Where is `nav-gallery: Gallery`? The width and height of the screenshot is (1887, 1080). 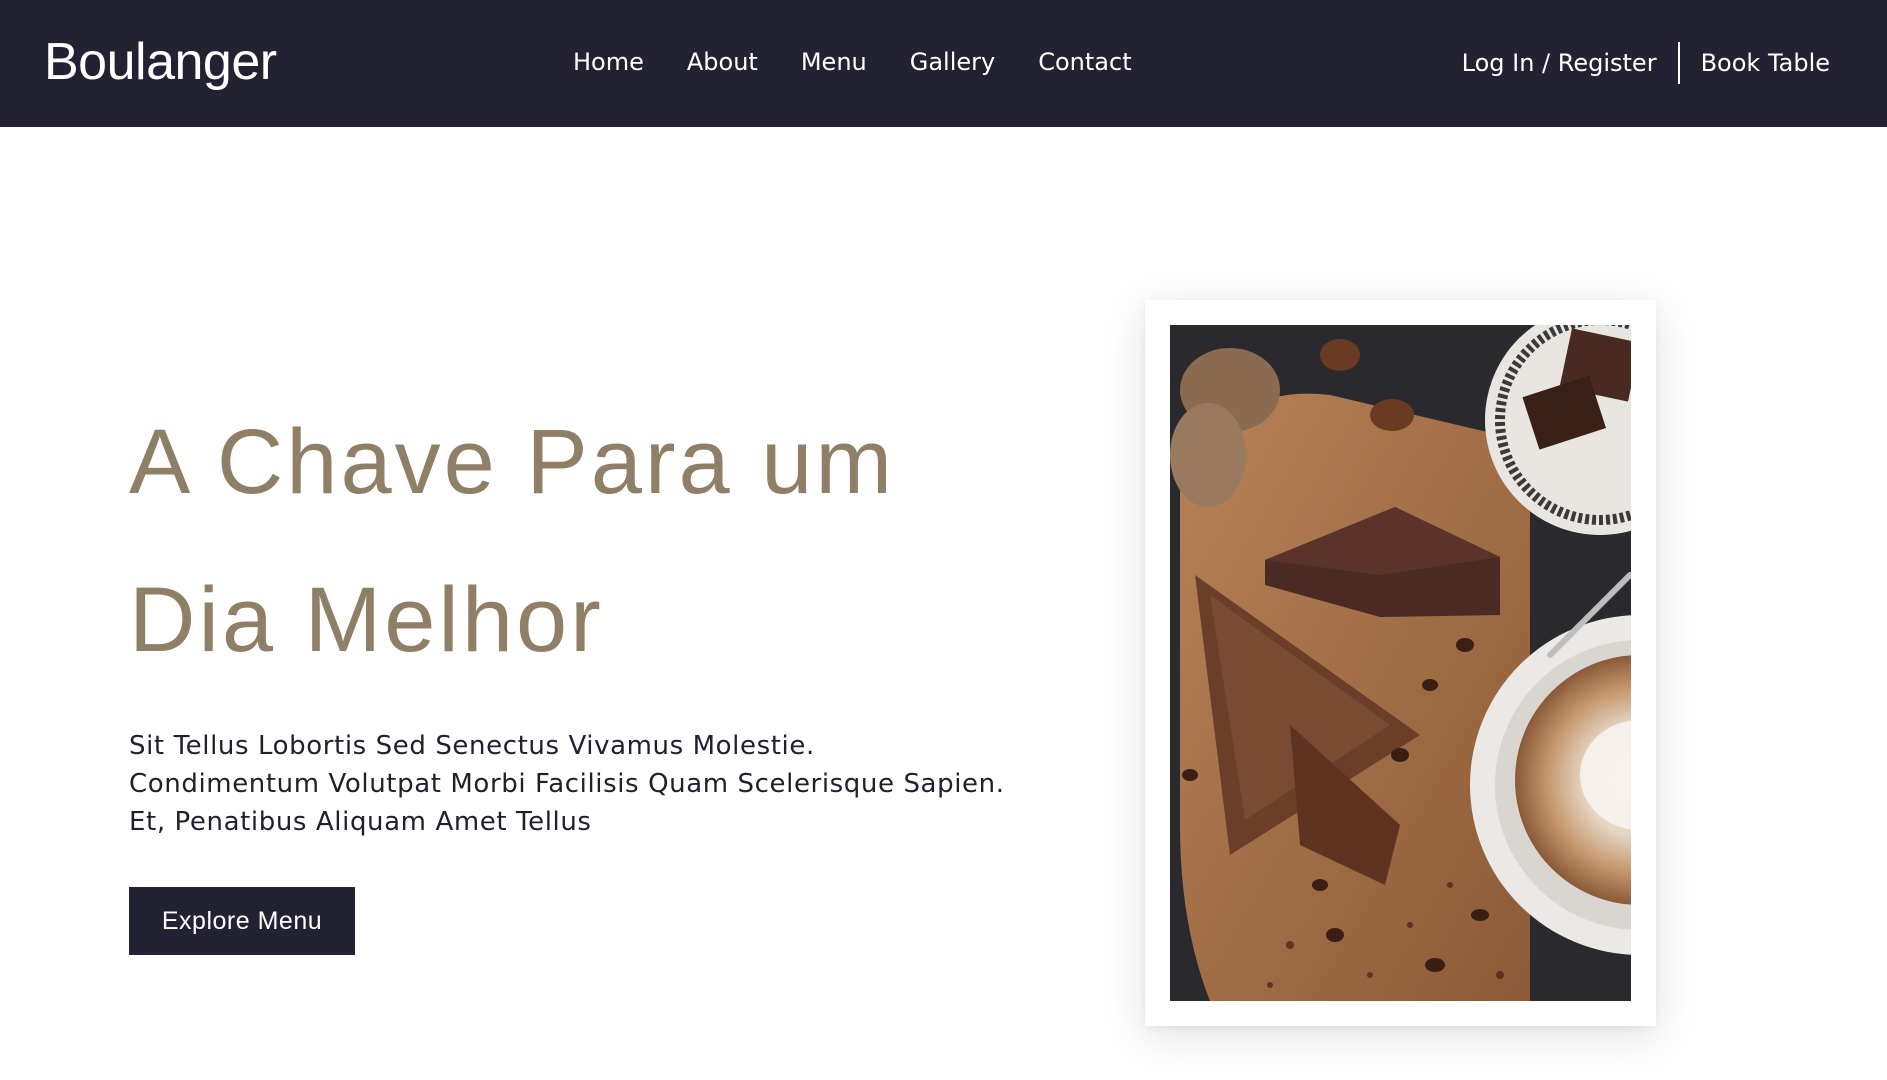
nav-gallery: Gallery is located at coordinates (952, 62).